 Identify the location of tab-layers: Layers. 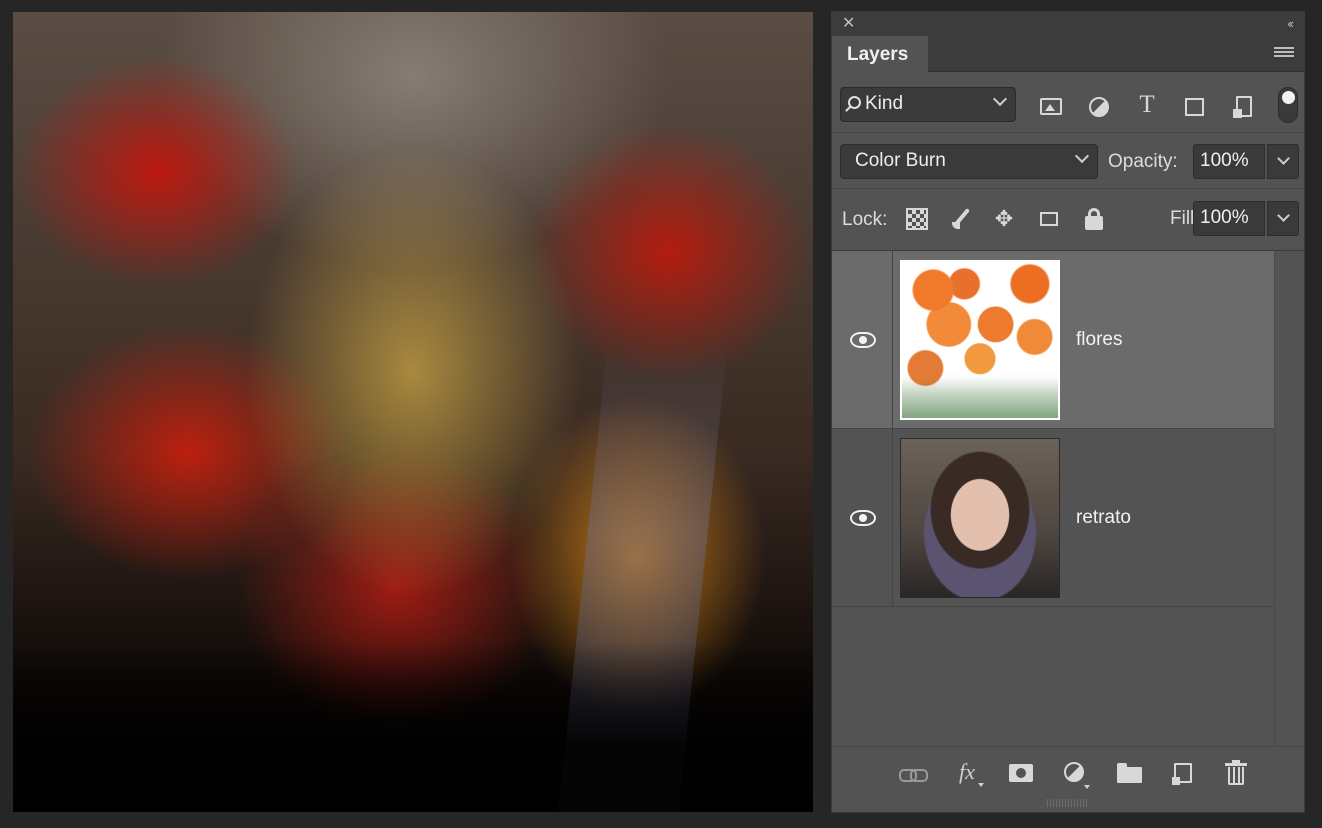
(880, 54).